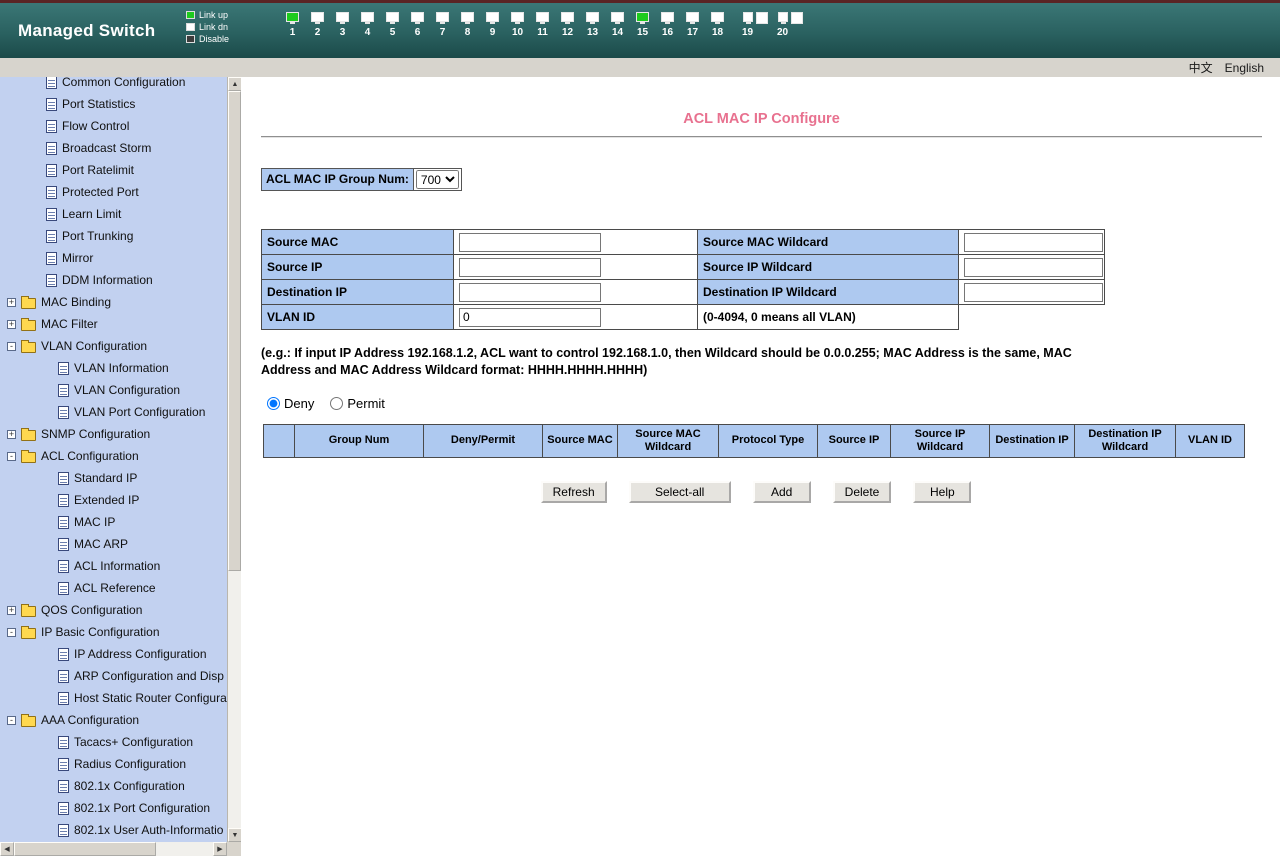 The image size is (1280, 859). I want to click on sidebar-horizontal-scrollbar, so click(113, 849).